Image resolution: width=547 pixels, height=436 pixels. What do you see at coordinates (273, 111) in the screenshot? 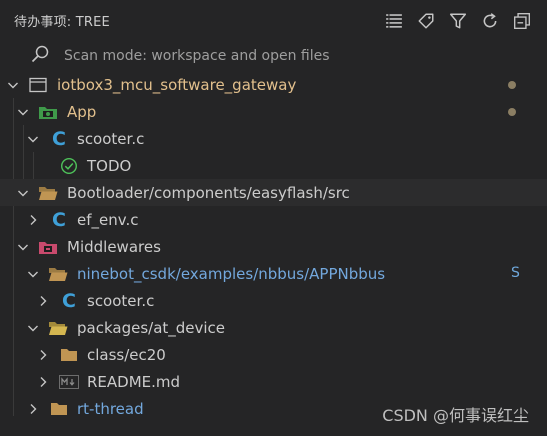
I see `tree-item-app: App` at bounding box center [273, 111].